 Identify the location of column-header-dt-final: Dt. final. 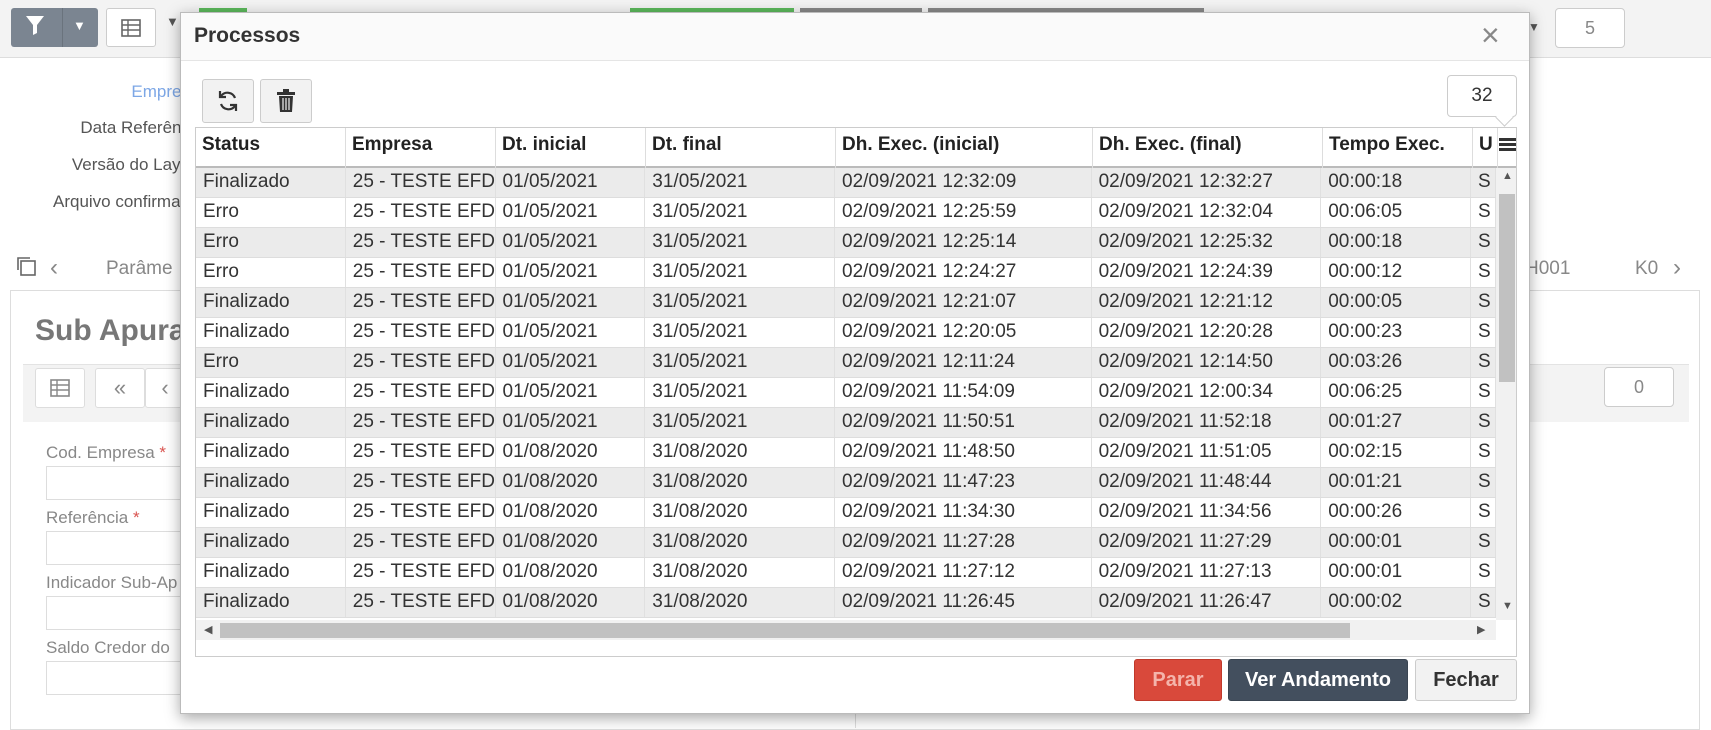
(741, 148).